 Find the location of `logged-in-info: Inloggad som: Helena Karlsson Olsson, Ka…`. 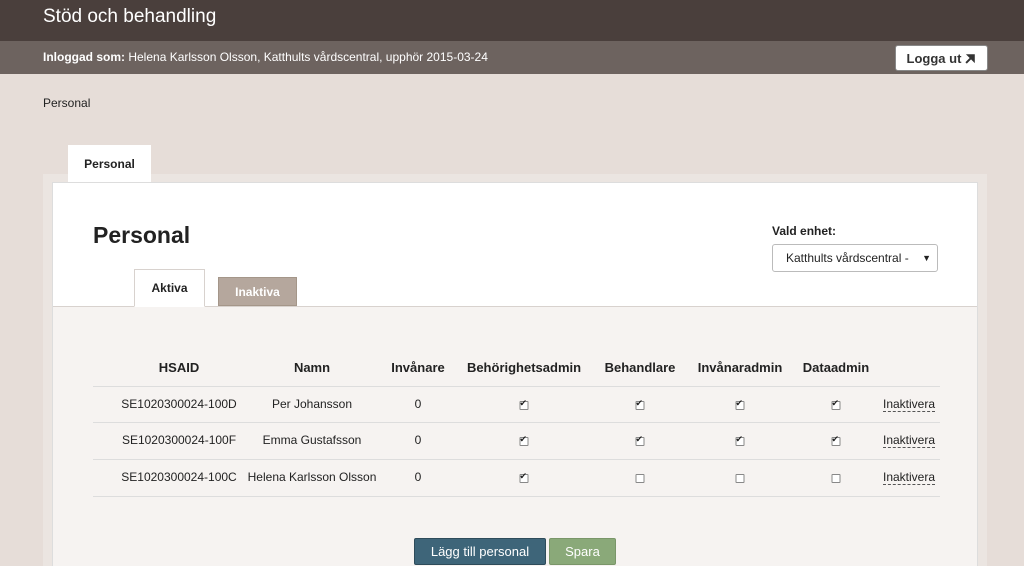

logged-in-info: Inloggad som: Helena Karlsson Olsson, Ka… is located at coordinates (265, 57).